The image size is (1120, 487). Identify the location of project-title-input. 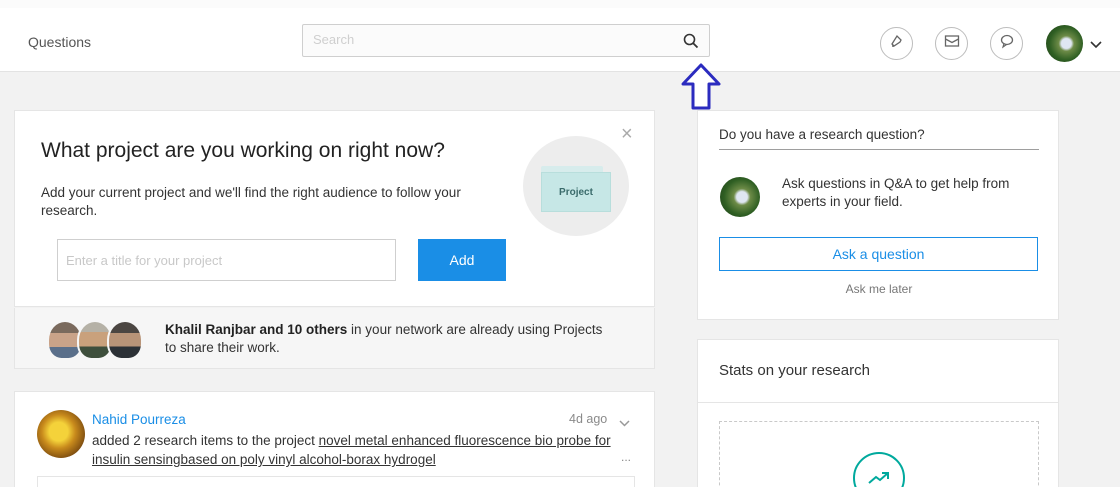
(226, 260).